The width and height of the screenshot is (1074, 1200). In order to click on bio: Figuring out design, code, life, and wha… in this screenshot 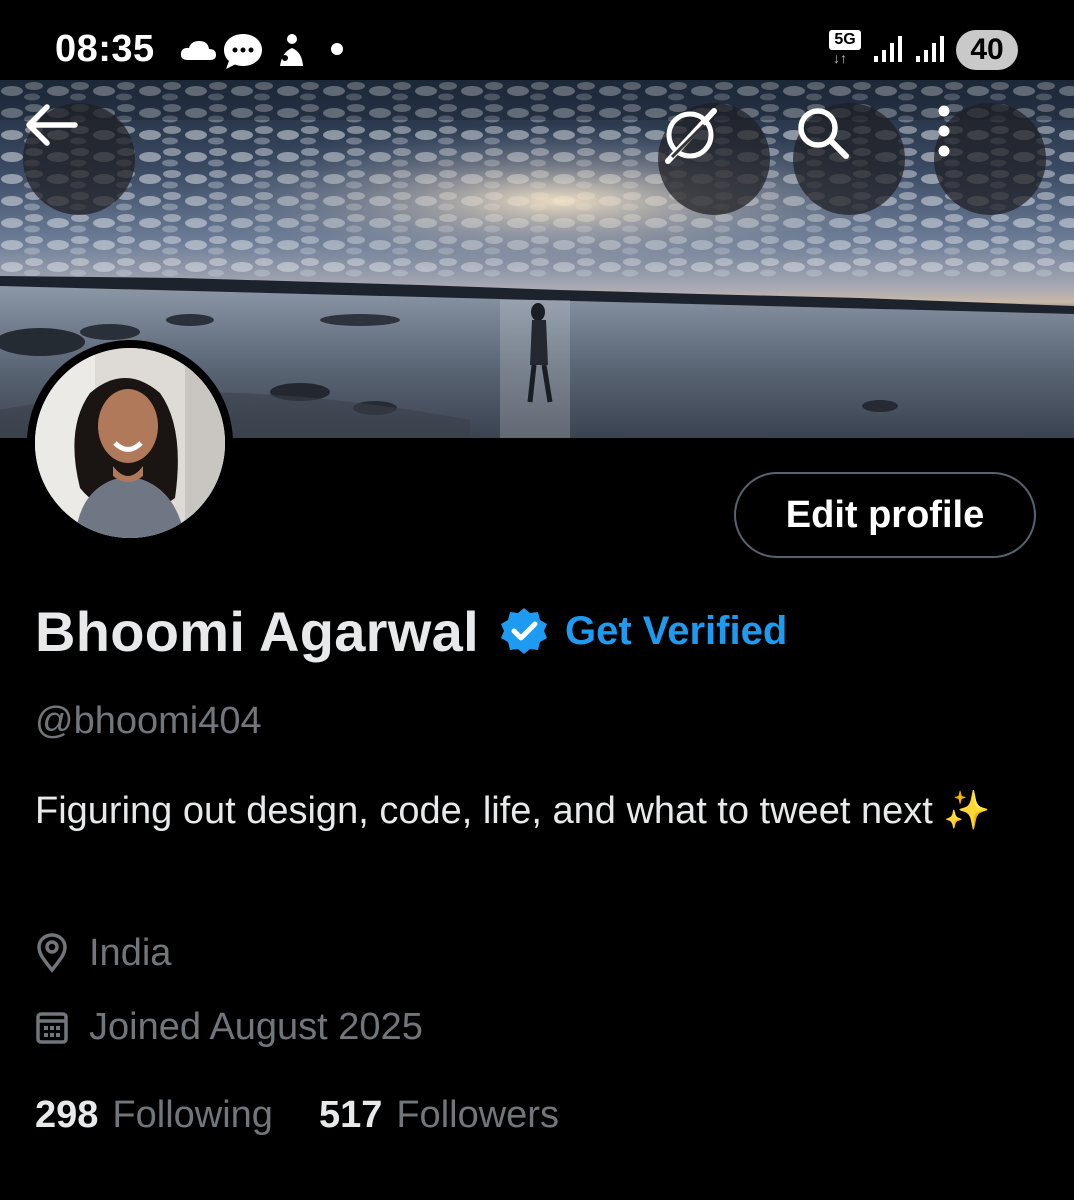, I will do `click(513, 811)`.